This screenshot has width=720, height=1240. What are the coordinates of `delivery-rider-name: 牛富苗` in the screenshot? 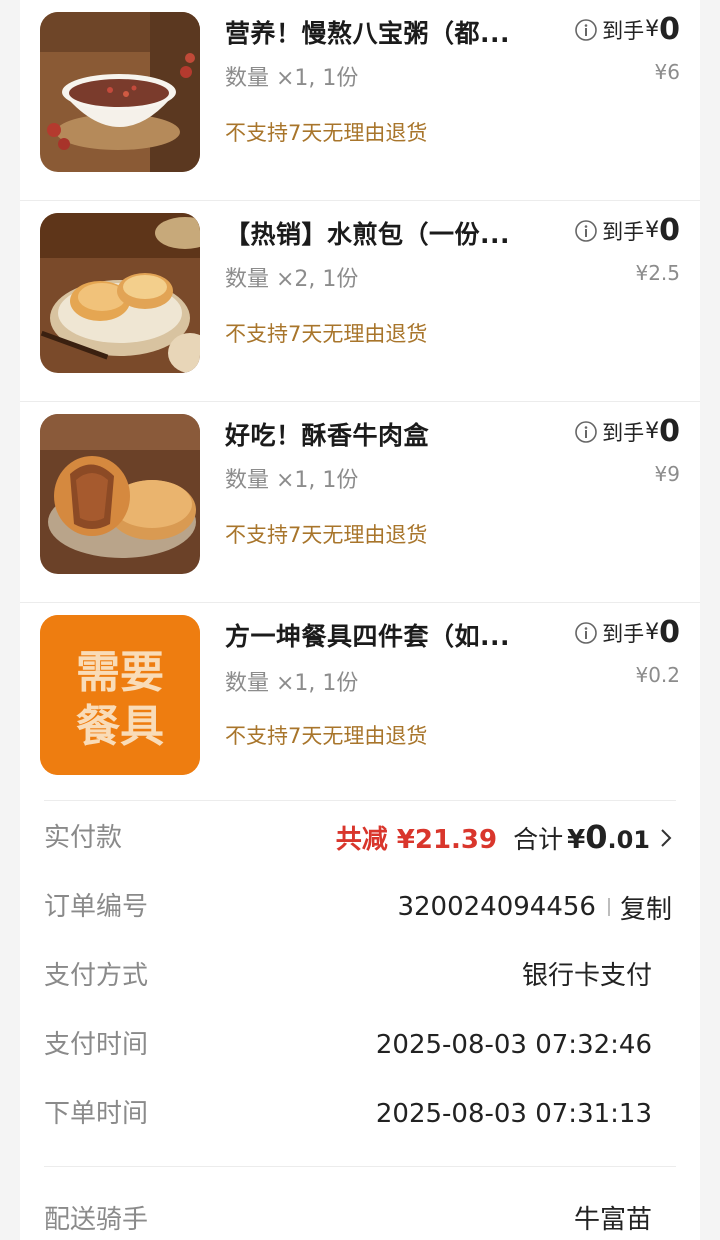 It's located at (612, 1220).